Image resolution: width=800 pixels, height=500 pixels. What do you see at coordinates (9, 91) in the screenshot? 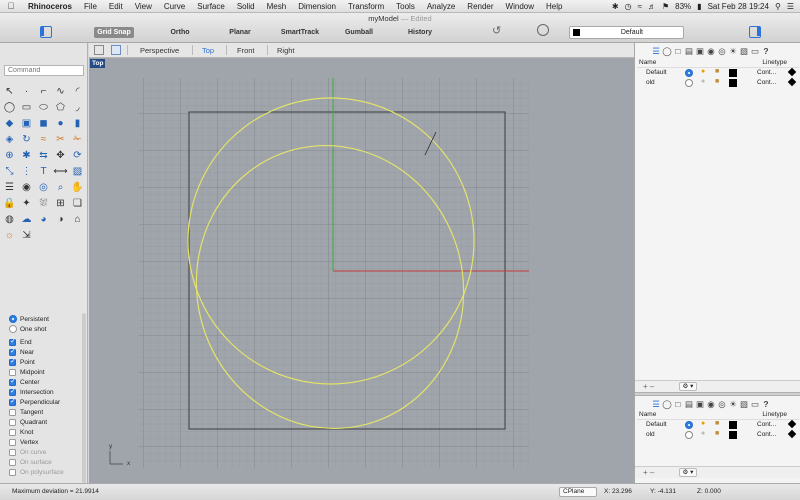
I see `arrow-tool-icon: ↖` at bounding box center [9, 91].